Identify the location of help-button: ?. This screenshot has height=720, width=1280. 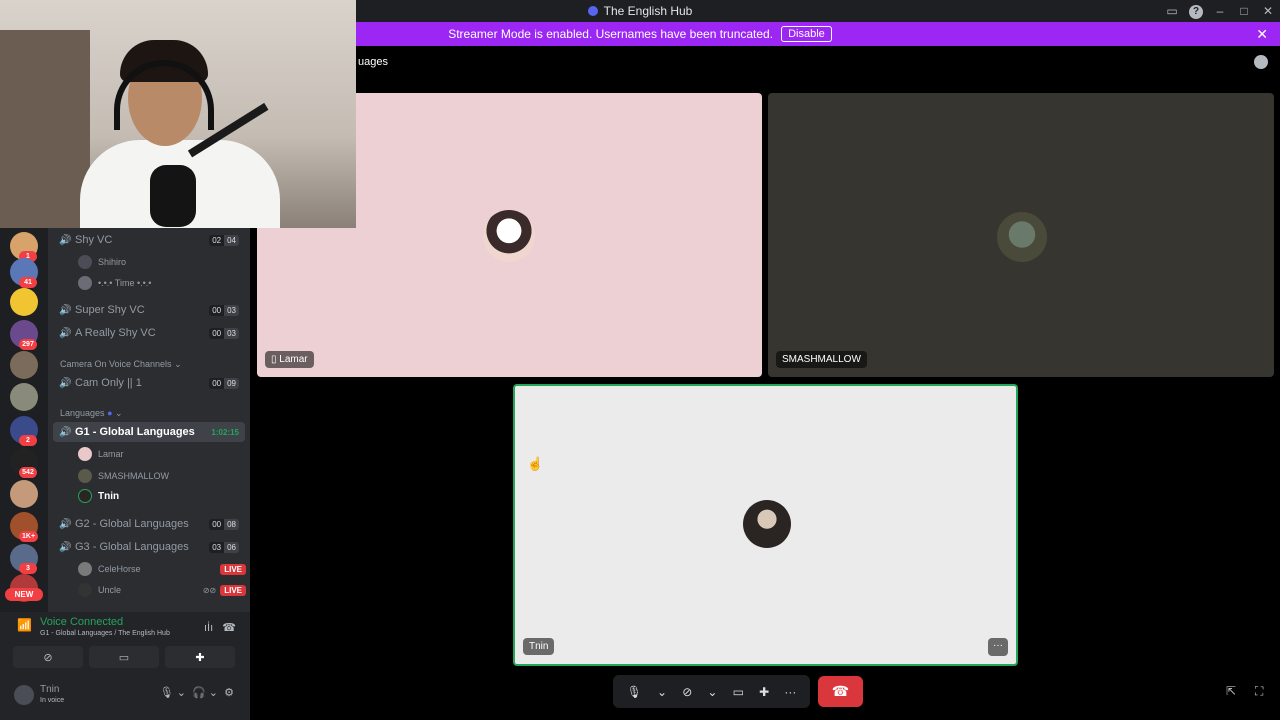
(1196, 11).